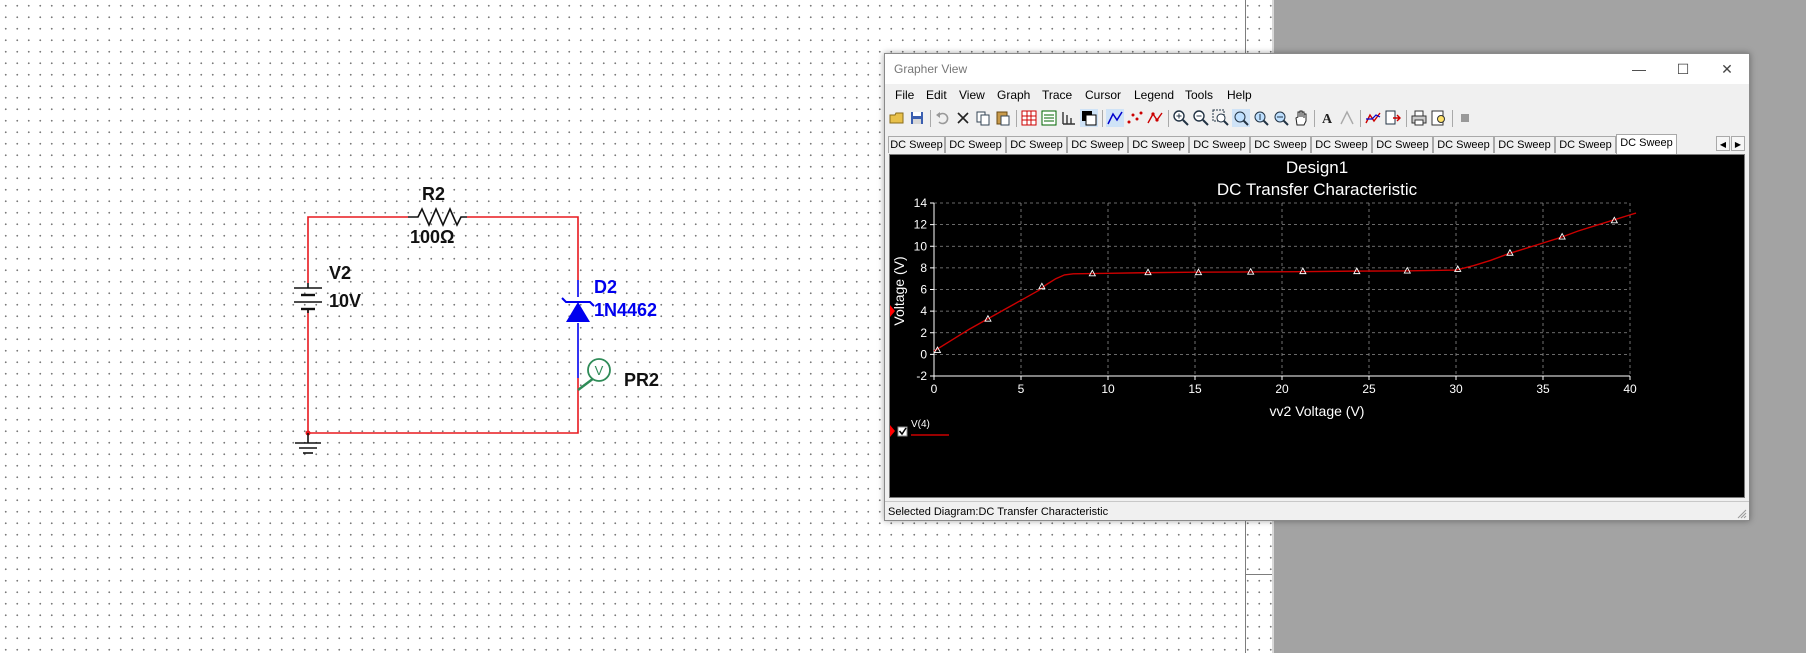 Image resolution: width=1806 pixels, height=653 pixels. What do you see at coordinates (916, 144) in the screenshot?
I see `tab-dc-sweep-1: DC Sweep` at bounding box center [916, 144].